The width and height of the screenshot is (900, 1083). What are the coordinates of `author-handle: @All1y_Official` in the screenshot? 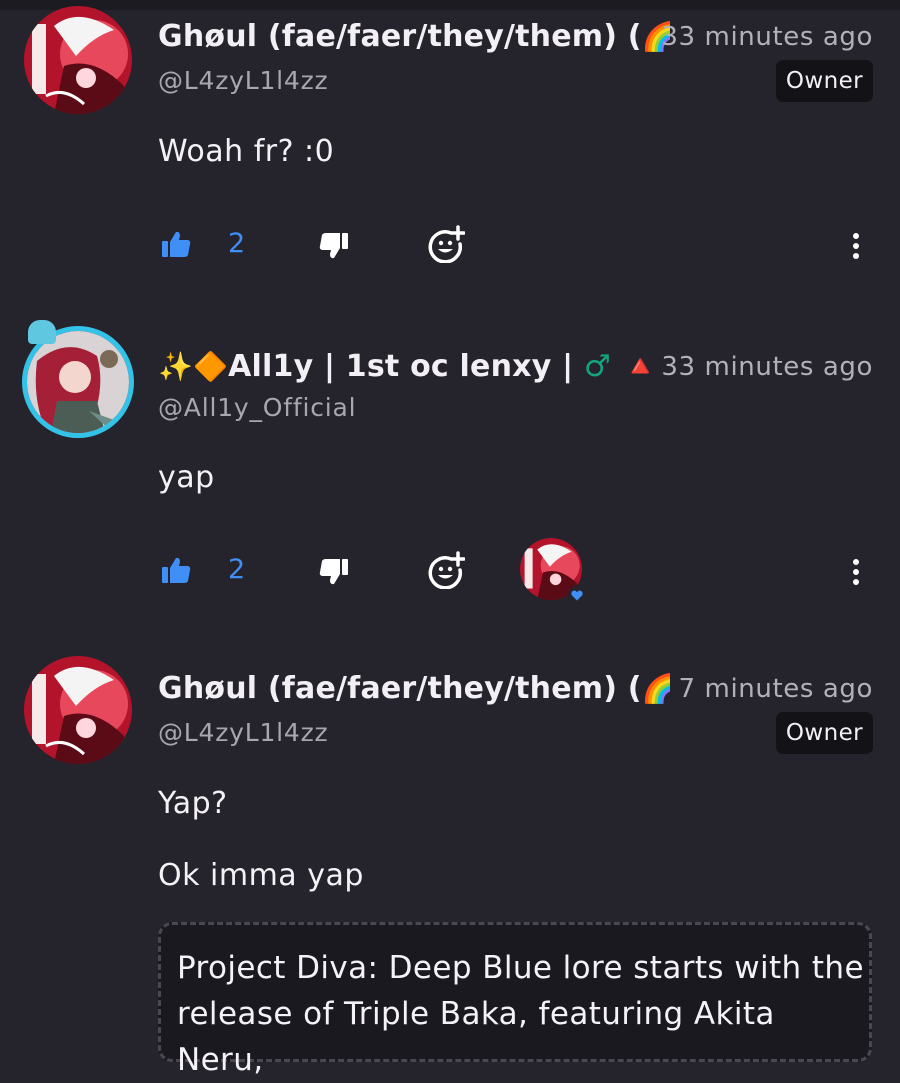 It's located at (257, 408).